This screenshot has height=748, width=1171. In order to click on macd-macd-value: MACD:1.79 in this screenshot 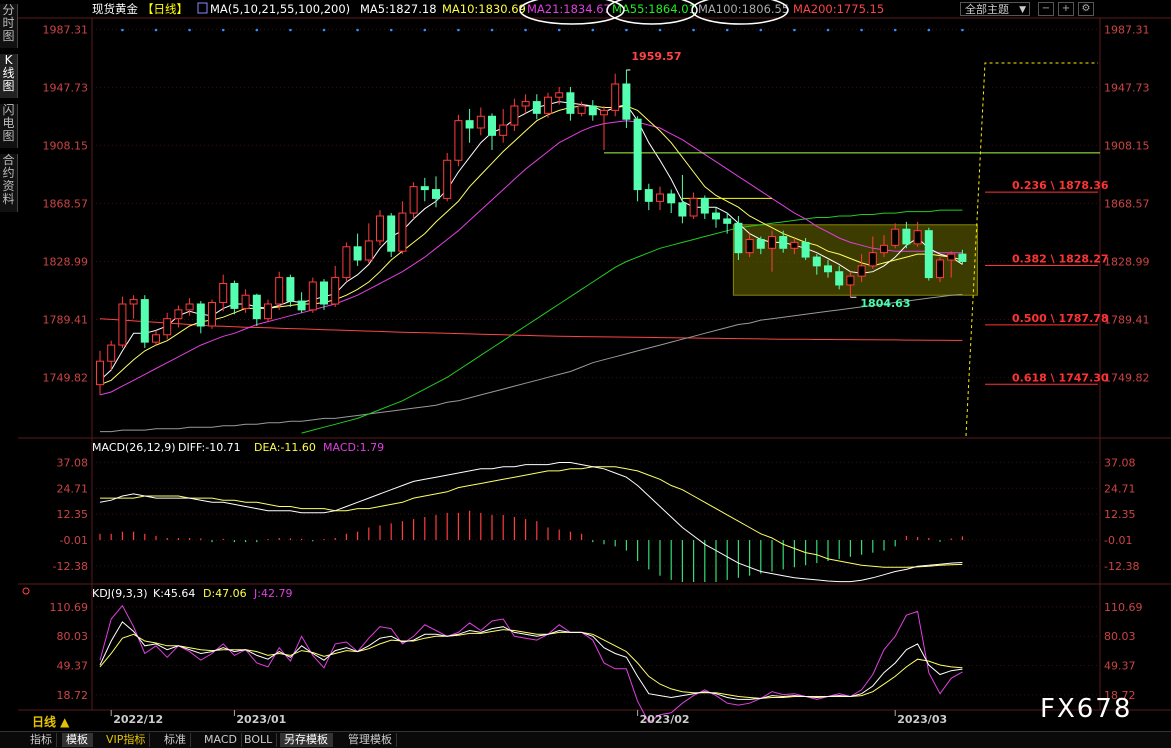, I will do `click(353, 447)`.